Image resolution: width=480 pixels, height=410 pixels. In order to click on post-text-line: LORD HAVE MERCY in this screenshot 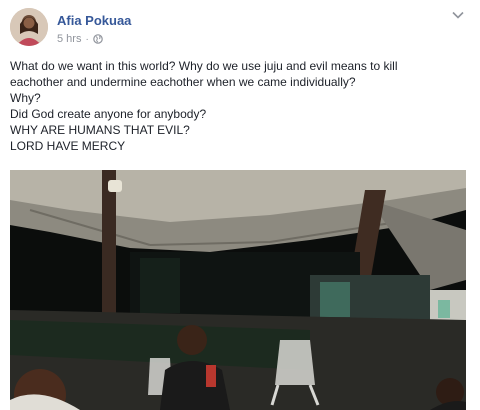, I will do `click(68, 146)`.